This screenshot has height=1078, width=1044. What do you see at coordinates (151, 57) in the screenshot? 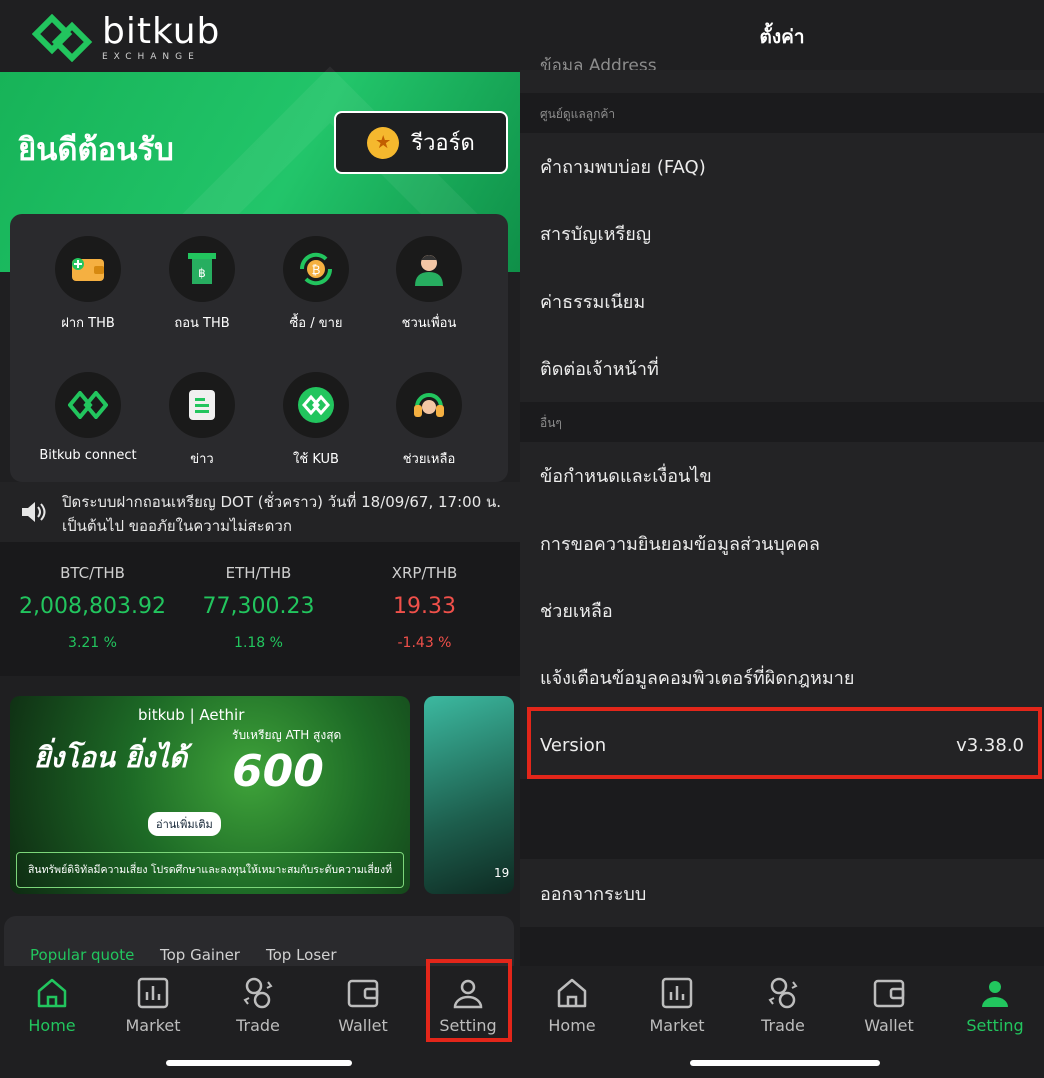
I see `logo-sub: EXCHANGE` at bounding box center [151, 57].